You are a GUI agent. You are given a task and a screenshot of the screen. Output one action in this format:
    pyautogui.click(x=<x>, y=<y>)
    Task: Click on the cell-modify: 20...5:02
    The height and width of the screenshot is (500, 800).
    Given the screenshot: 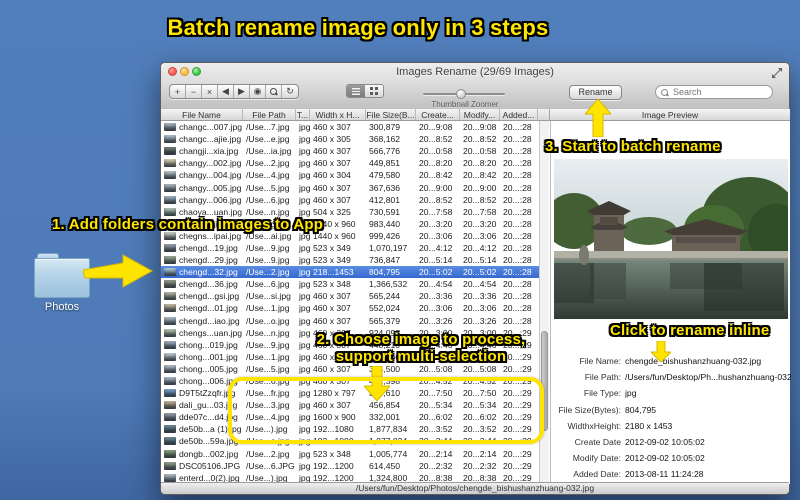 What is the action you would take?
    pyautogui.click(x=480, y=272)
    